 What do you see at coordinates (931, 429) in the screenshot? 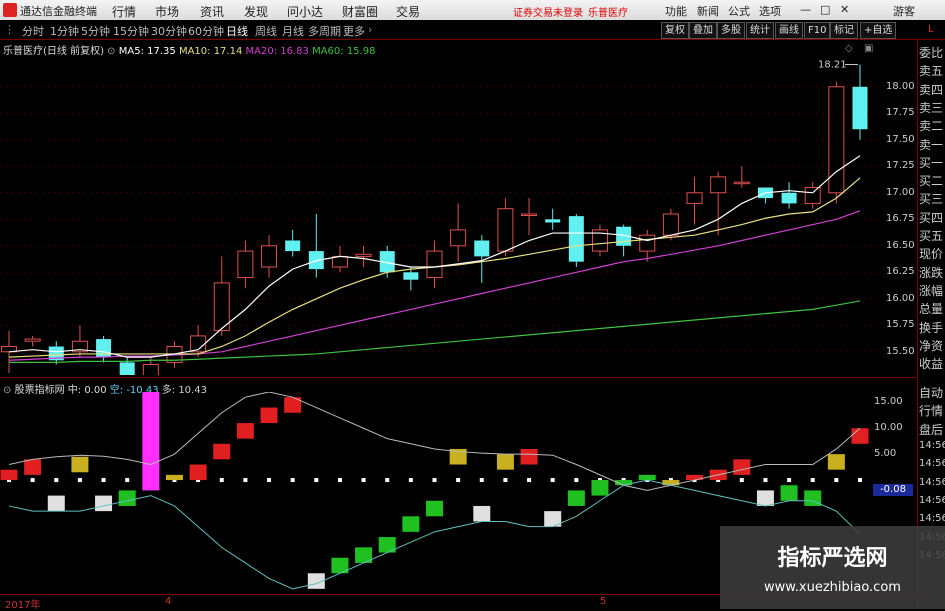
I see `side-panel-item: 盘后` at bounding box center [931, 429].